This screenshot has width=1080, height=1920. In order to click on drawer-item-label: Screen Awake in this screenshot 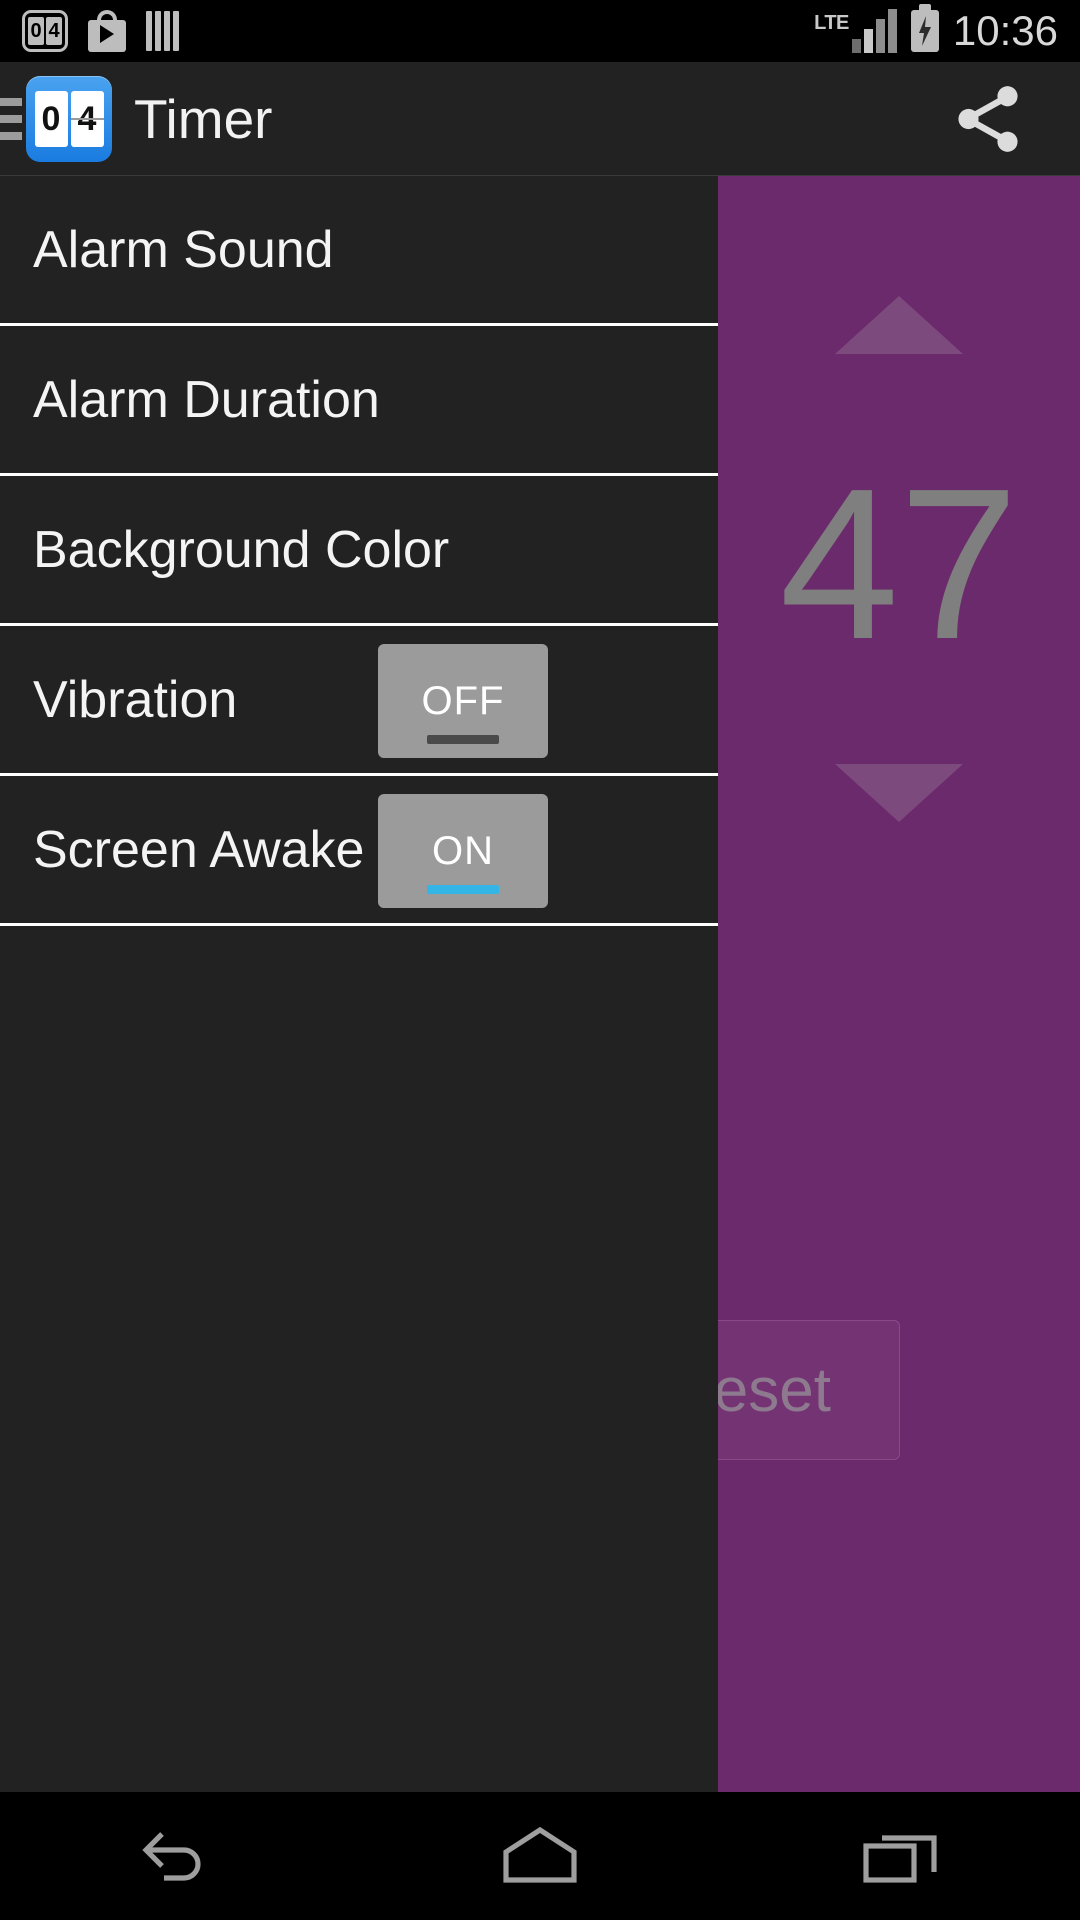, I will do `click(199, 849)`.